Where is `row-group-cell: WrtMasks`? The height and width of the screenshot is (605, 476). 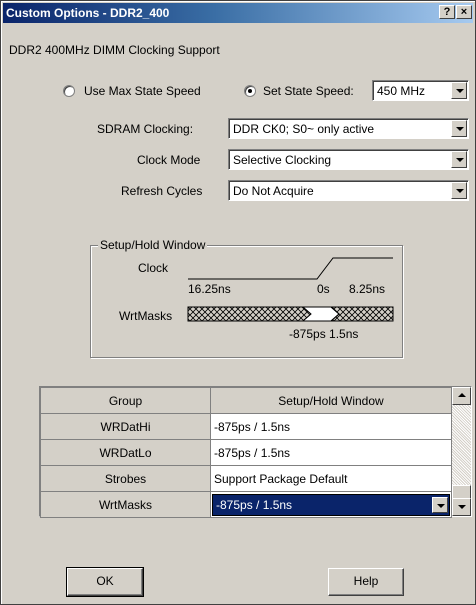
row-group-cell: WrtMasks is located at coordinates (125, 504).